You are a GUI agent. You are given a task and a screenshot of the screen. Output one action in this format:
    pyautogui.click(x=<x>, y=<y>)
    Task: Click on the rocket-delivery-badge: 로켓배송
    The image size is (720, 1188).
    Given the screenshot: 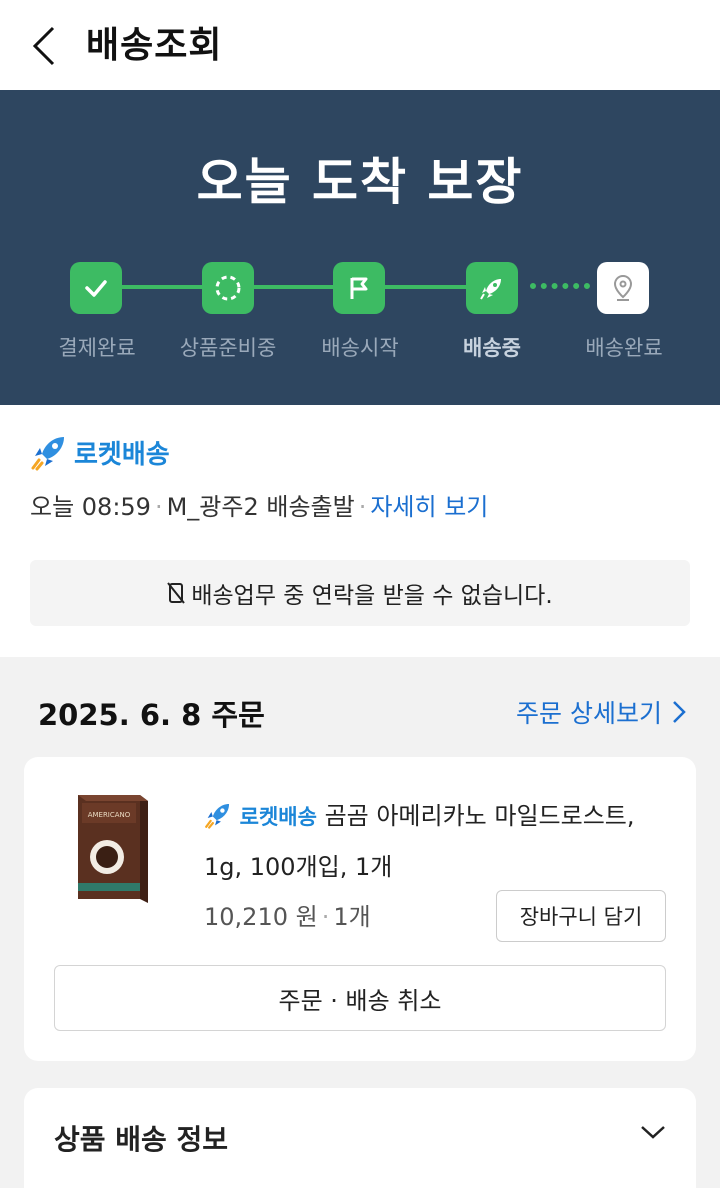 What is the action you would take?
    pyautogui.click(x=100, y=452)
    